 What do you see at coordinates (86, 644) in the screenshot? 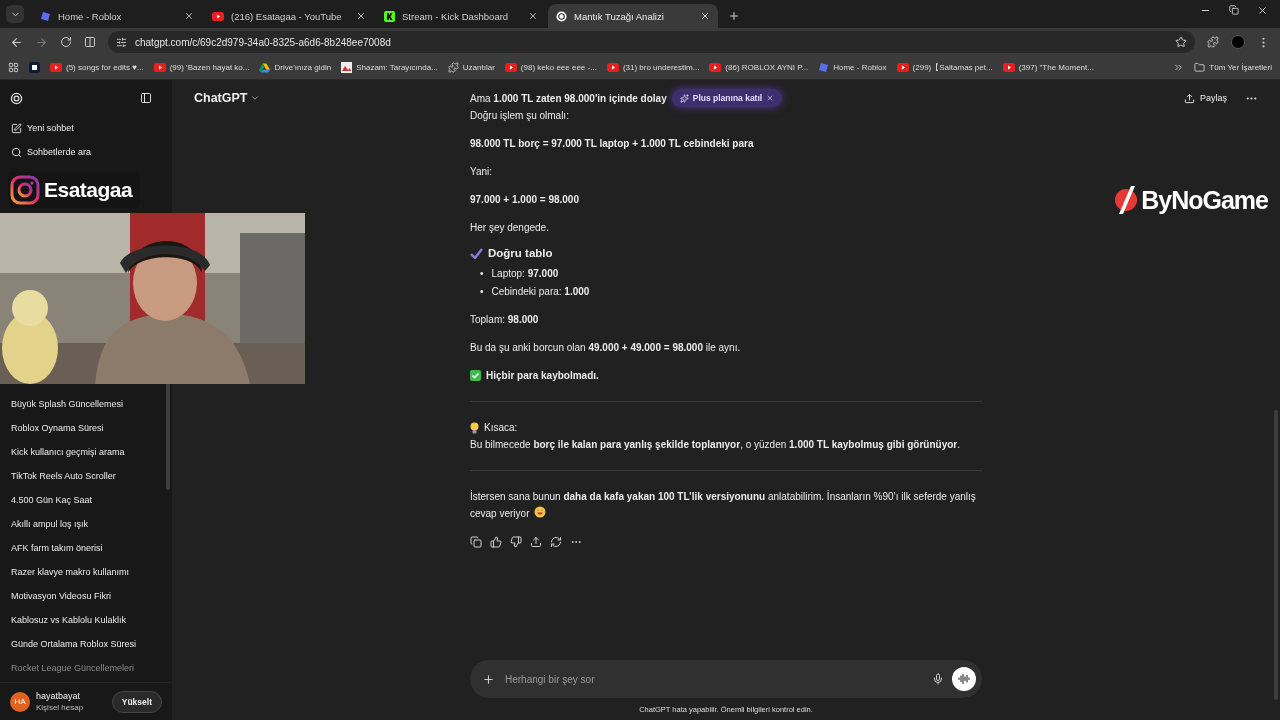
I see `chat-history-item: Günde Ortalama Roblox Süresi` at bounding box center [86, 644].